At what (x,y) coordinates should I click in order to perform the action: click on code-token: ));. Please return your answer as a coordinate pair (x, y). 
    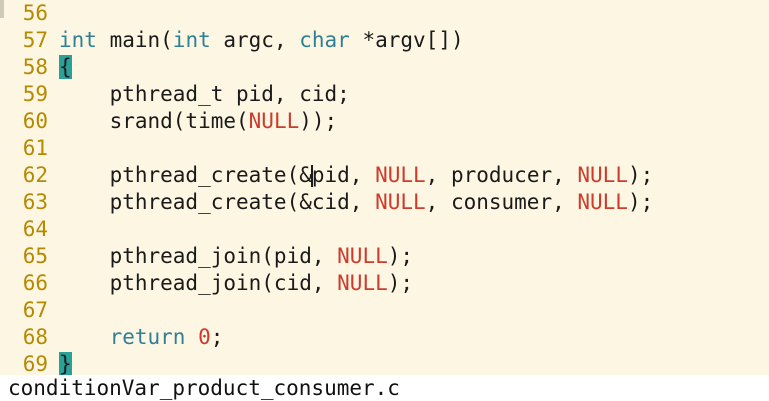
    Looking at the image, I should click on (318, 121).